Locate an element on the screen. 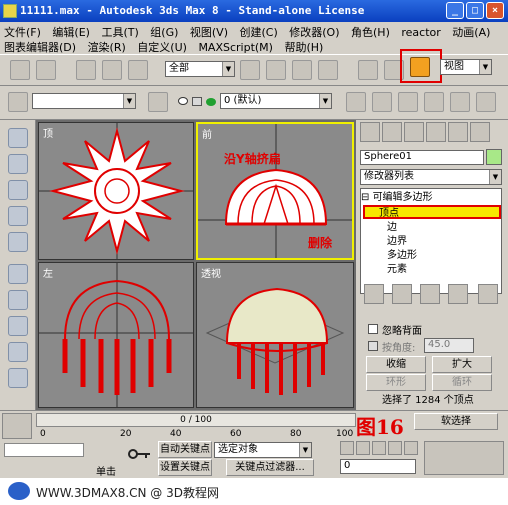 This screenshot has height=505, width=508. menu-create: 创建(C) is located at coordinates (259, 32).